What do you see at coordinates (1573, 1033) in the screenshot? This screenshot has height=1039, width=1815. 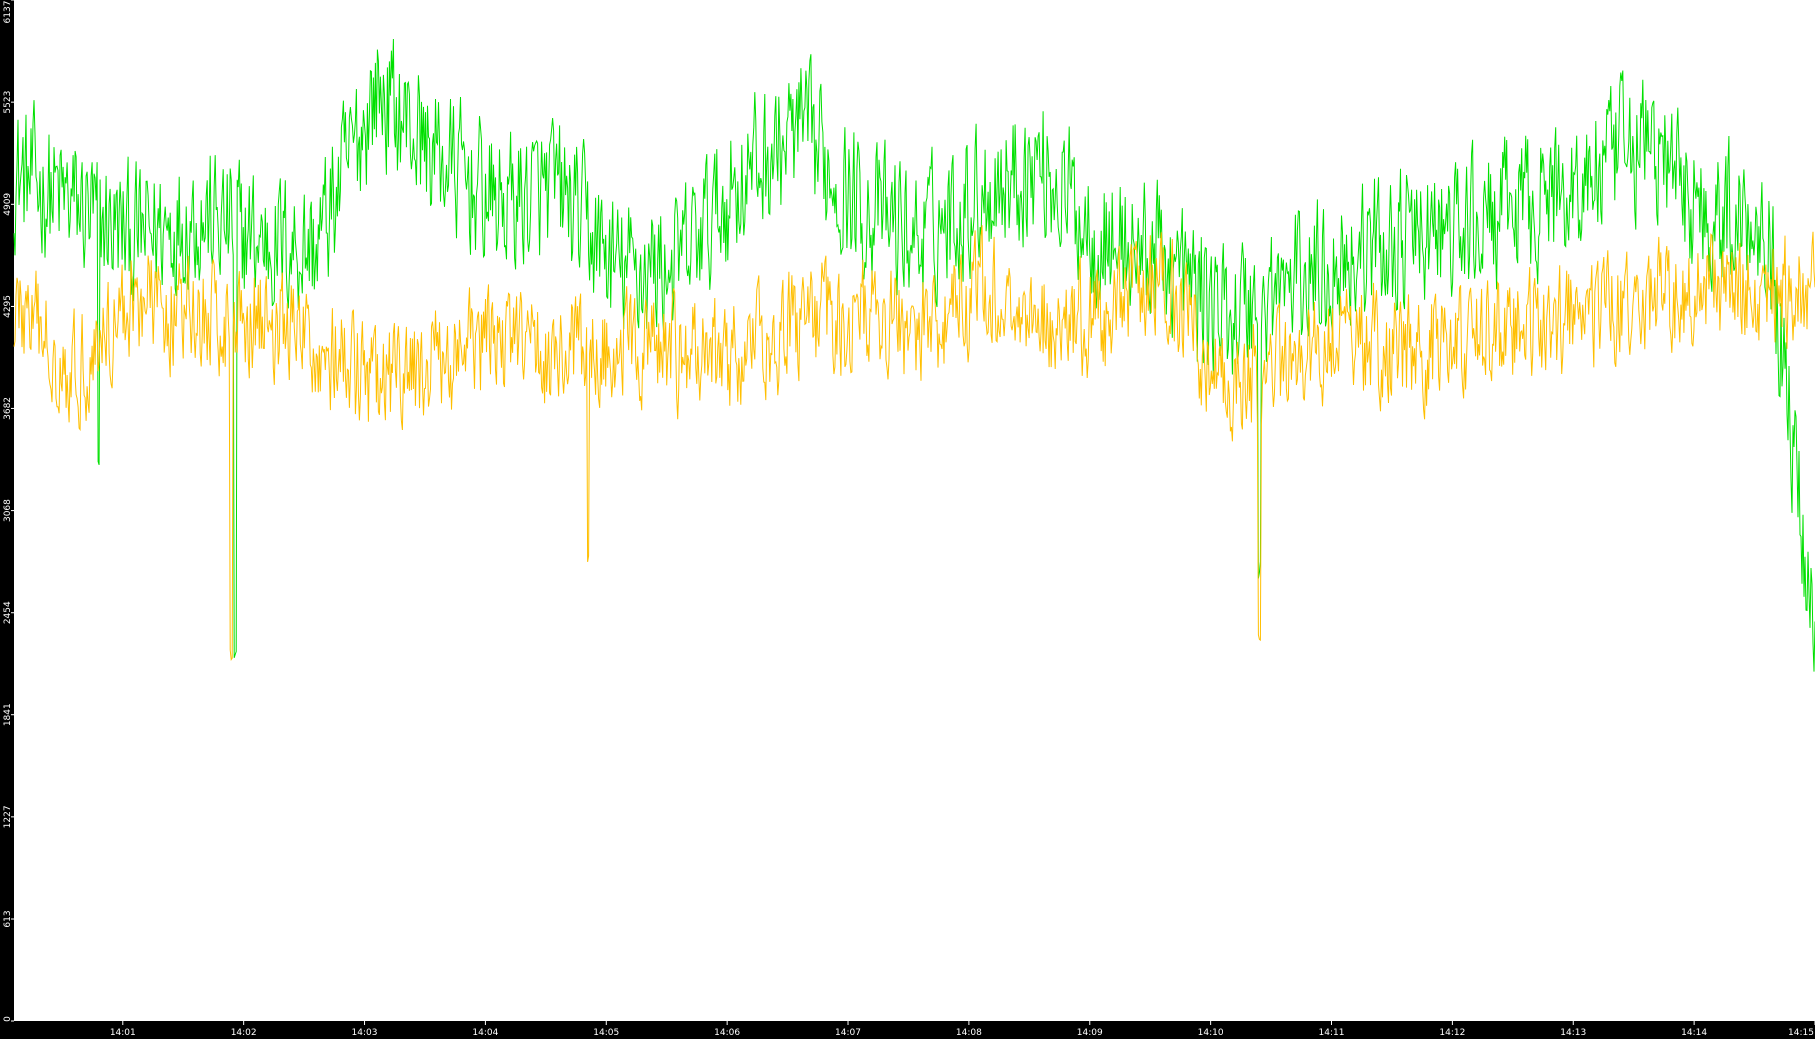 I see `x-tick-label: 14:13` at bounding box center [1573, 1033].